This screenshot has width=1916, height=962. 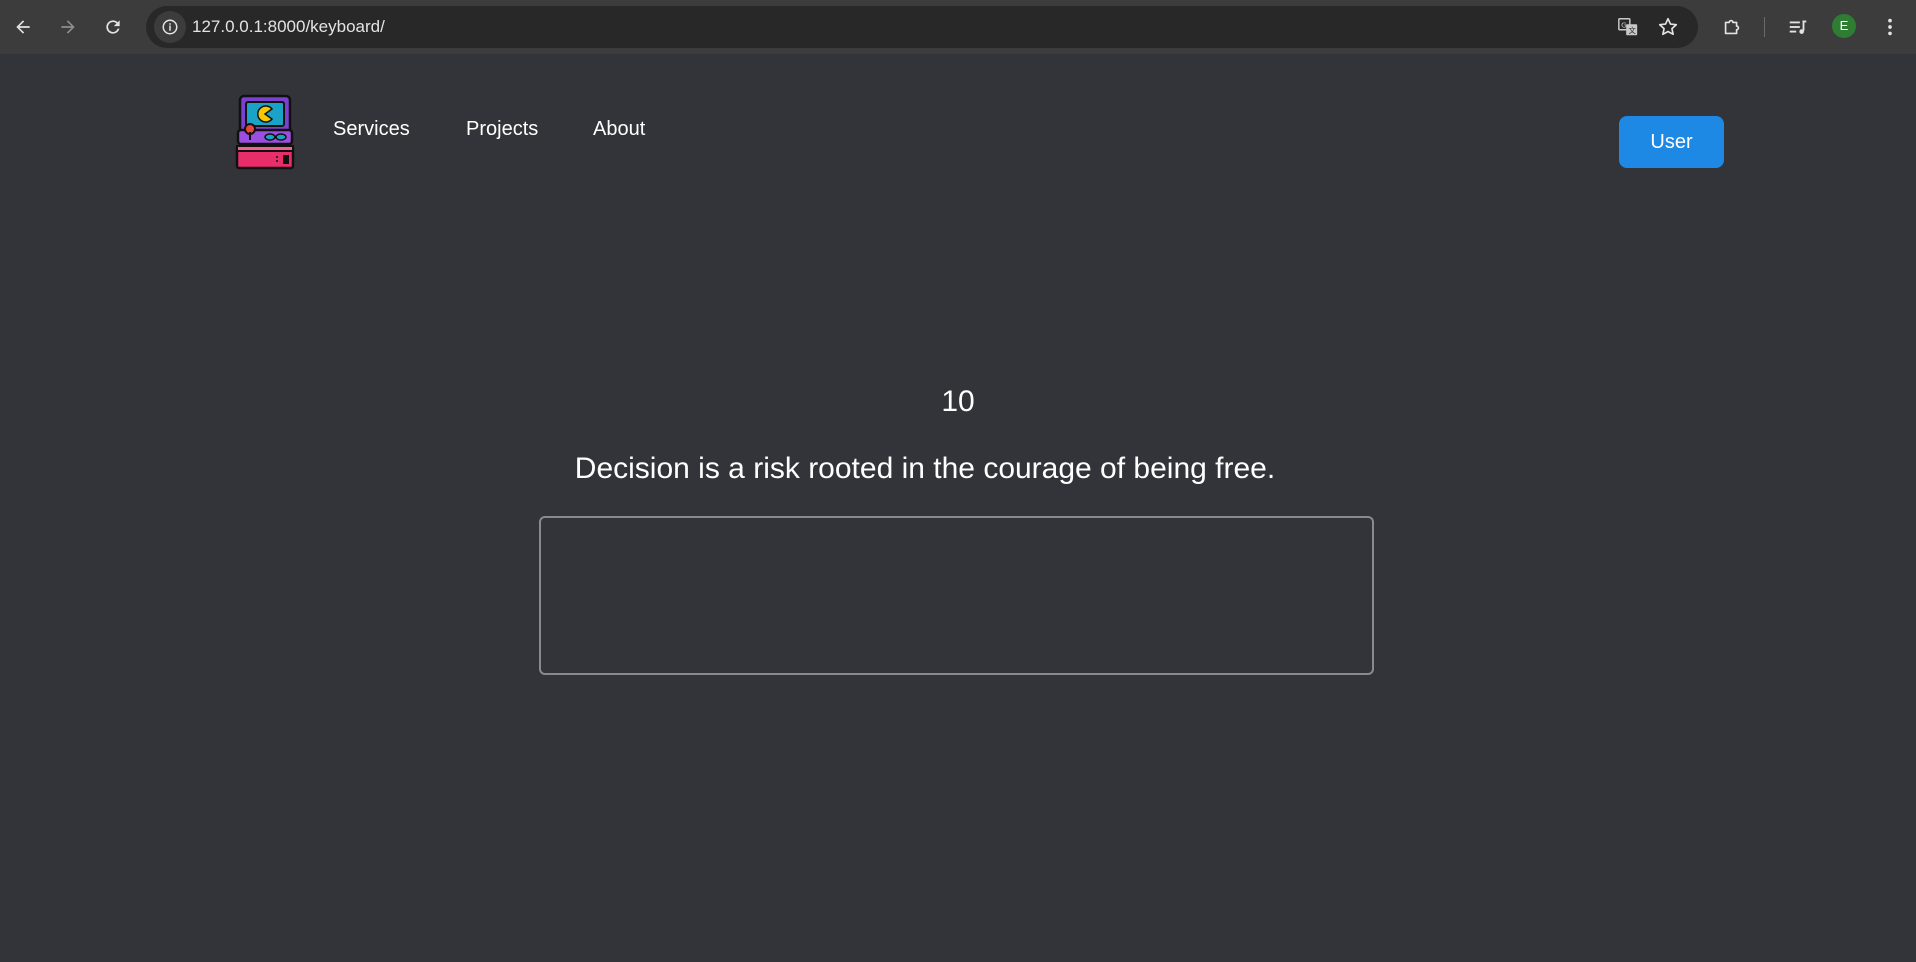 I want to click on bookmark-button, so click(x=1668, y=27).